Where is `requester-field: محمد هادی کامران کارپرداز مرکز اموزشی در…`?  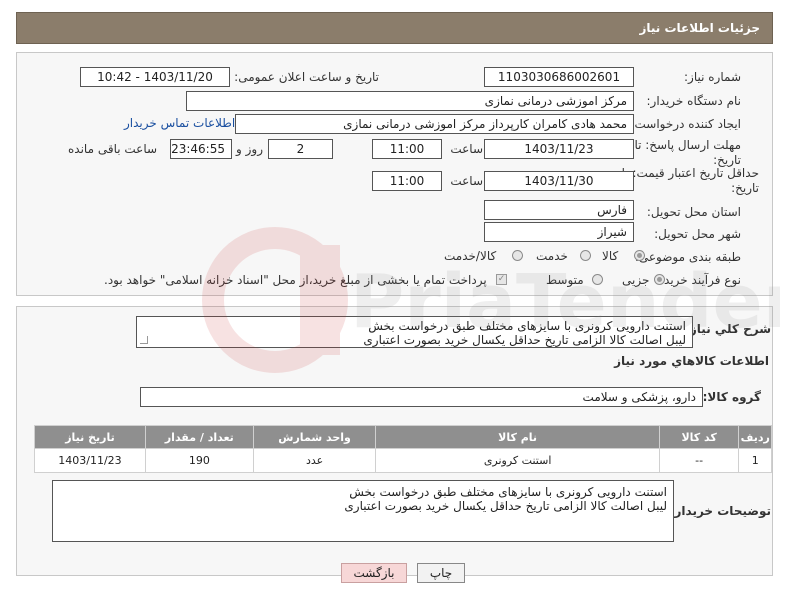
requester-field: محمد هادی کامران کارپرداز مرکز اموزشی در… is located at coordinates (434, 124).